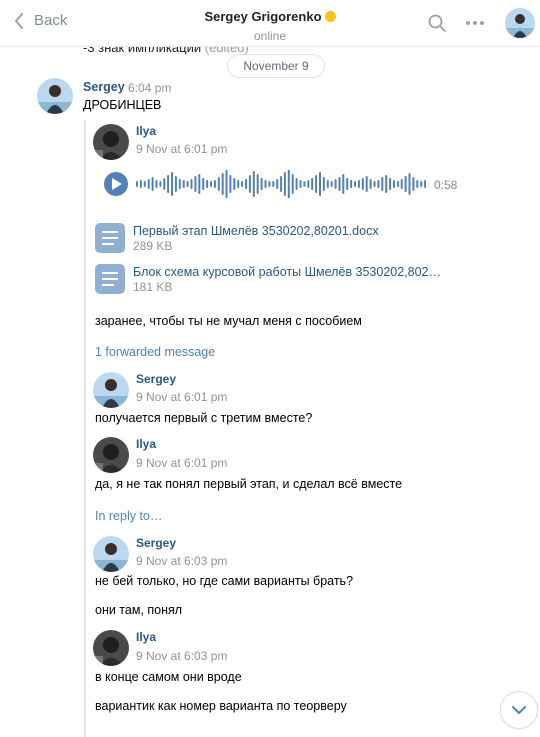 The image size is (540, 737). I want to click on contact-name: Sergey Grigorenko, so click(263, 16).